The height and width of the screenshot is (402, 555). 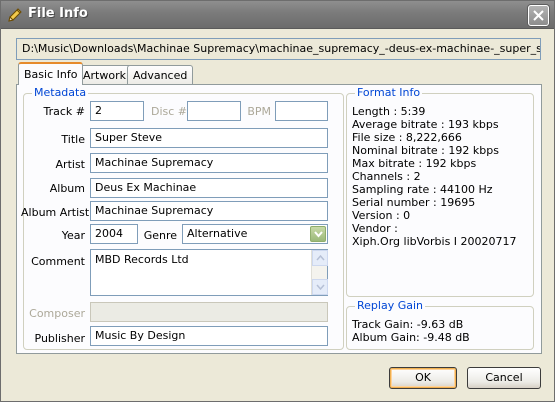 I want to click on format-info-line: Vendor :, so click(x=375, y=228).